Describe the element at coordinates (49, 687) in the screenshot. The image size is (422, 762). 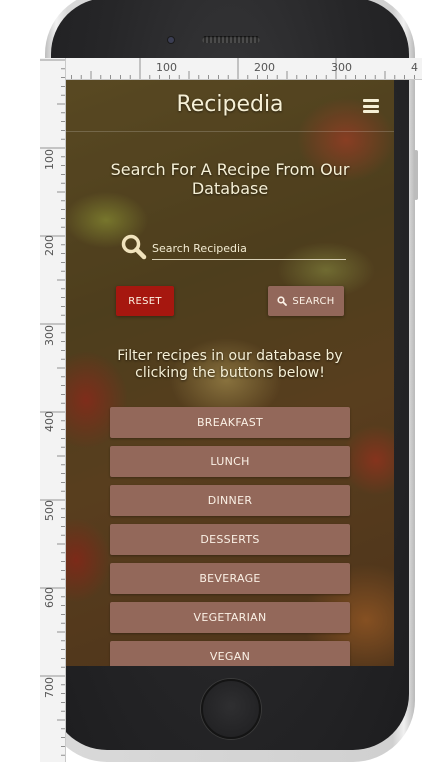
I see `ruler-label: 700` at that location.